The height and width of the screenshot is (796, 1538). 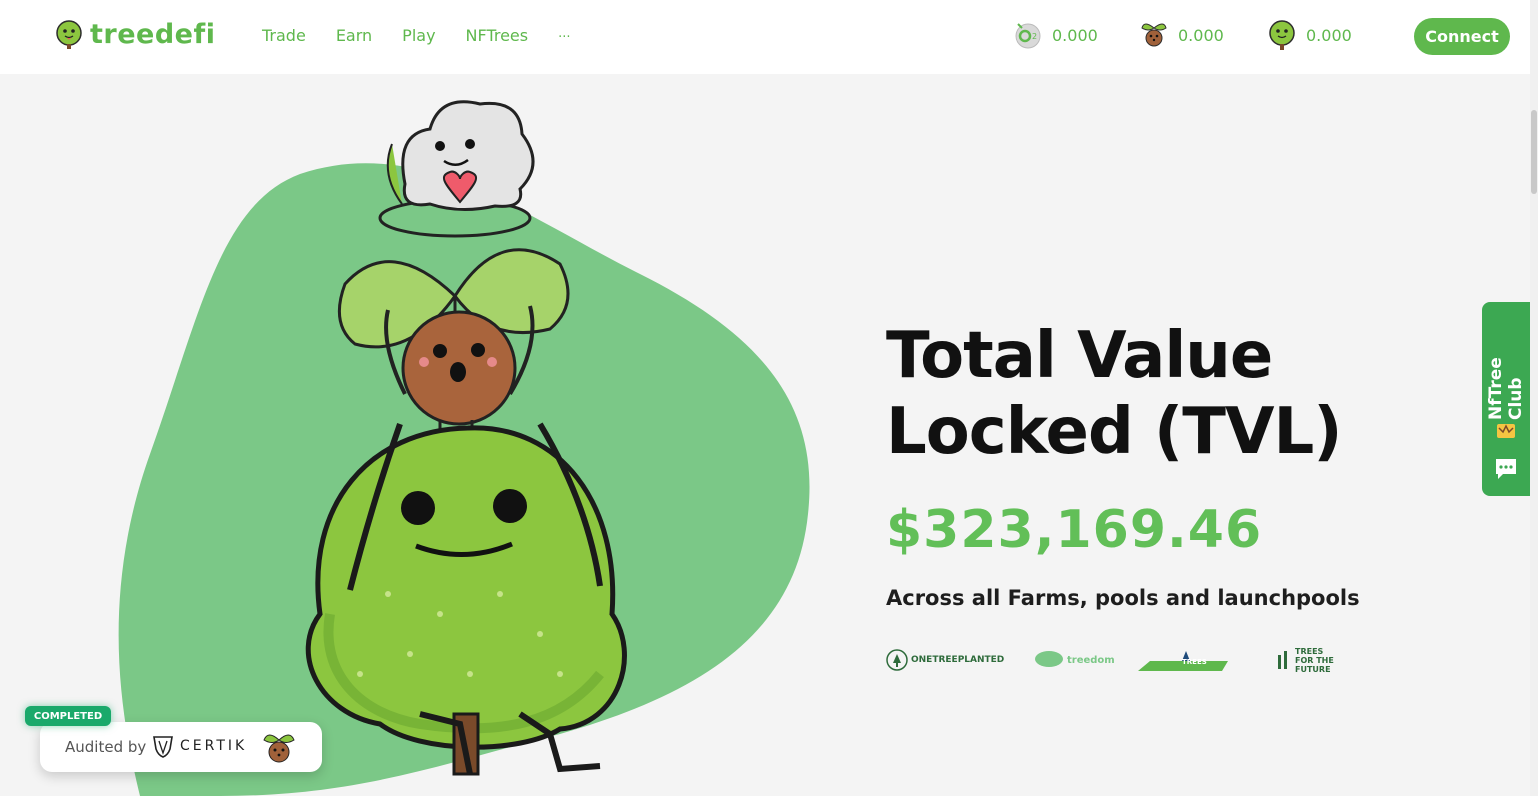 I want to click on partner-treedom: treedom, so click(x=1074, y=660).